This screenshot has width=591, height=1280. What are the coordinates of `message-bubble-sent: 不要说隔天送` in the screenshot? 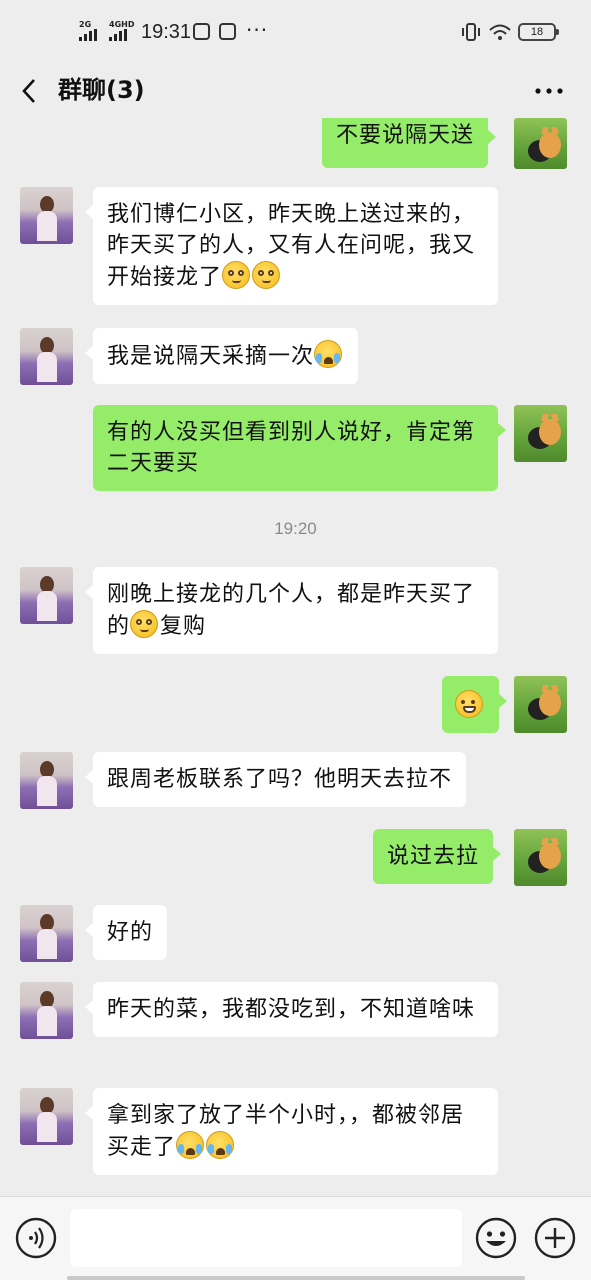 It's located at (409, 143).